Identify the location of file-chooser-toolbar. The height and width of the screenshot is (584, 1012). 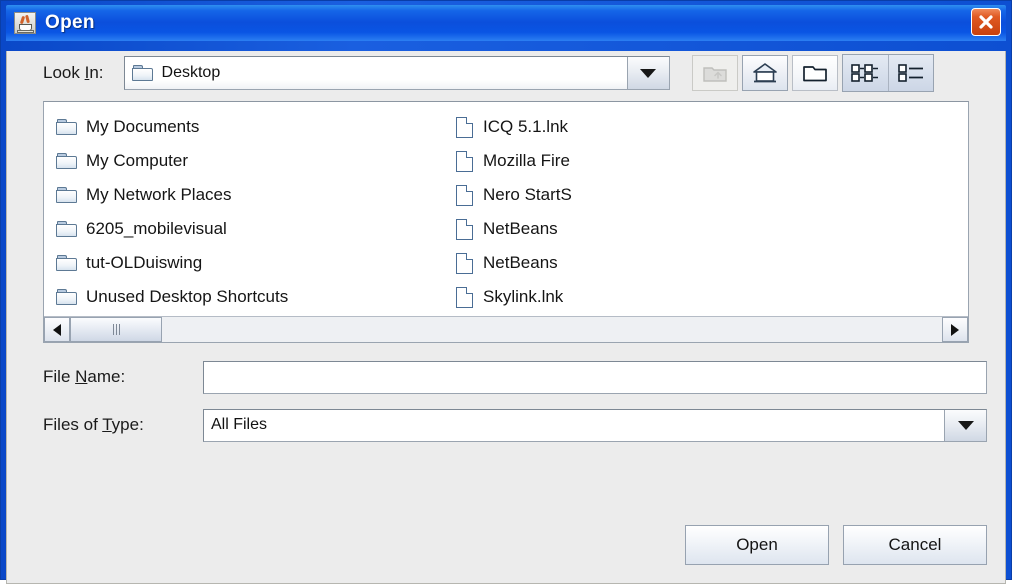
(812, 73).